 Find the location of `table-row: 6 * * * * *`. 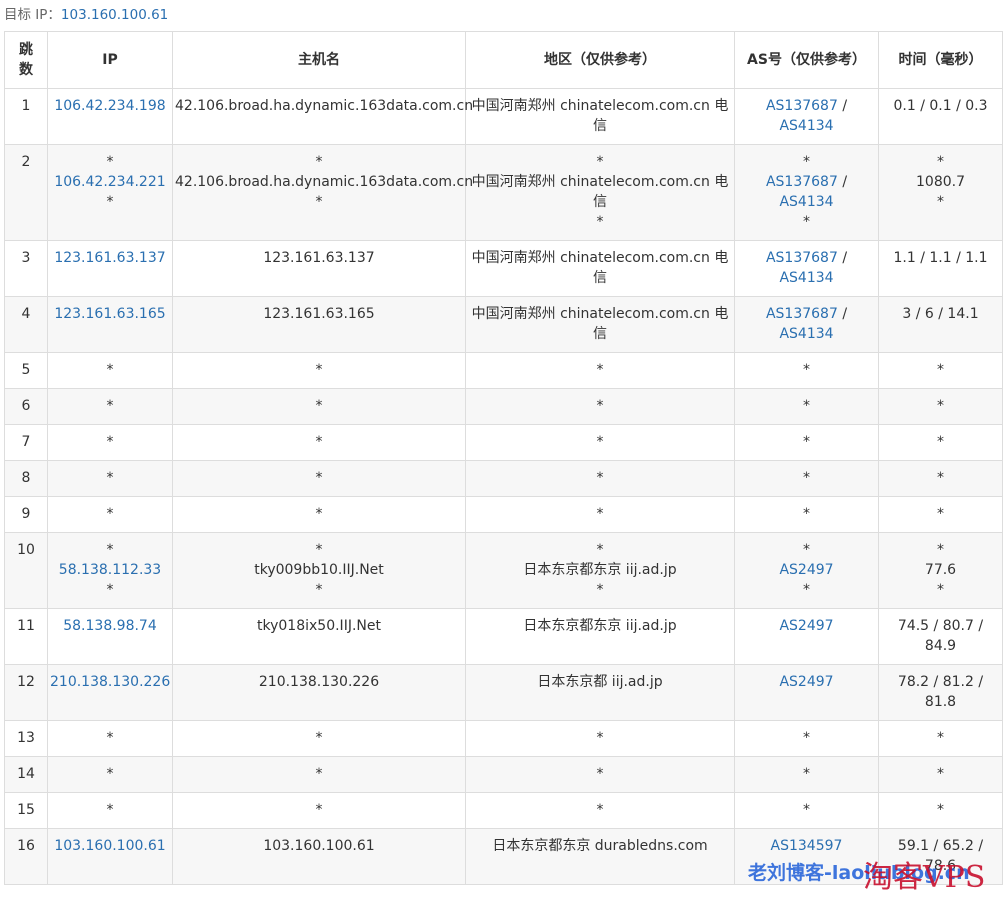

table-row: 6 * * * * * is located at coordinates (503, 406).